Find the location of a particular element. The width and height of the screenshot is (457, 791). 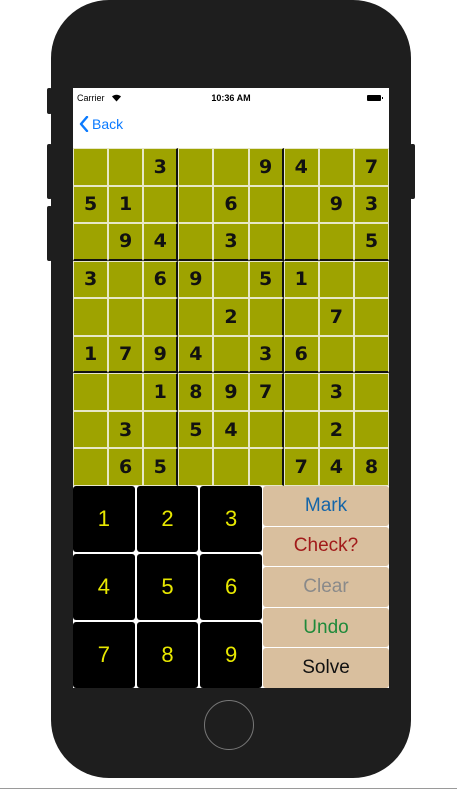

number-key-5: 5 is located at coordinates (167, 587).